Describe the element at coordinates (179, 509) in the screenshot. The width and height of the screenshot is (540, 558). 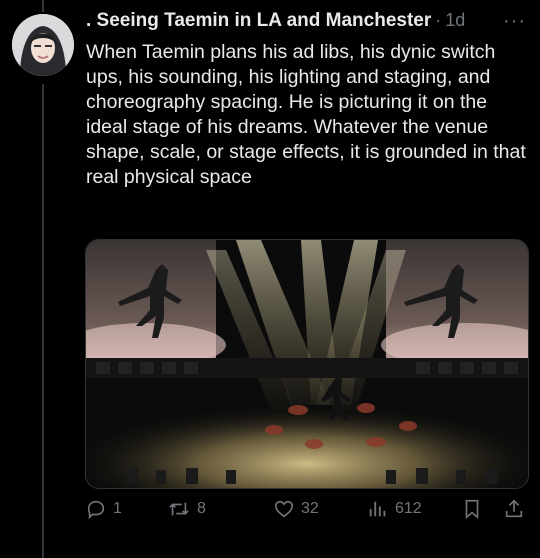
I see `repost-icon` at that location.